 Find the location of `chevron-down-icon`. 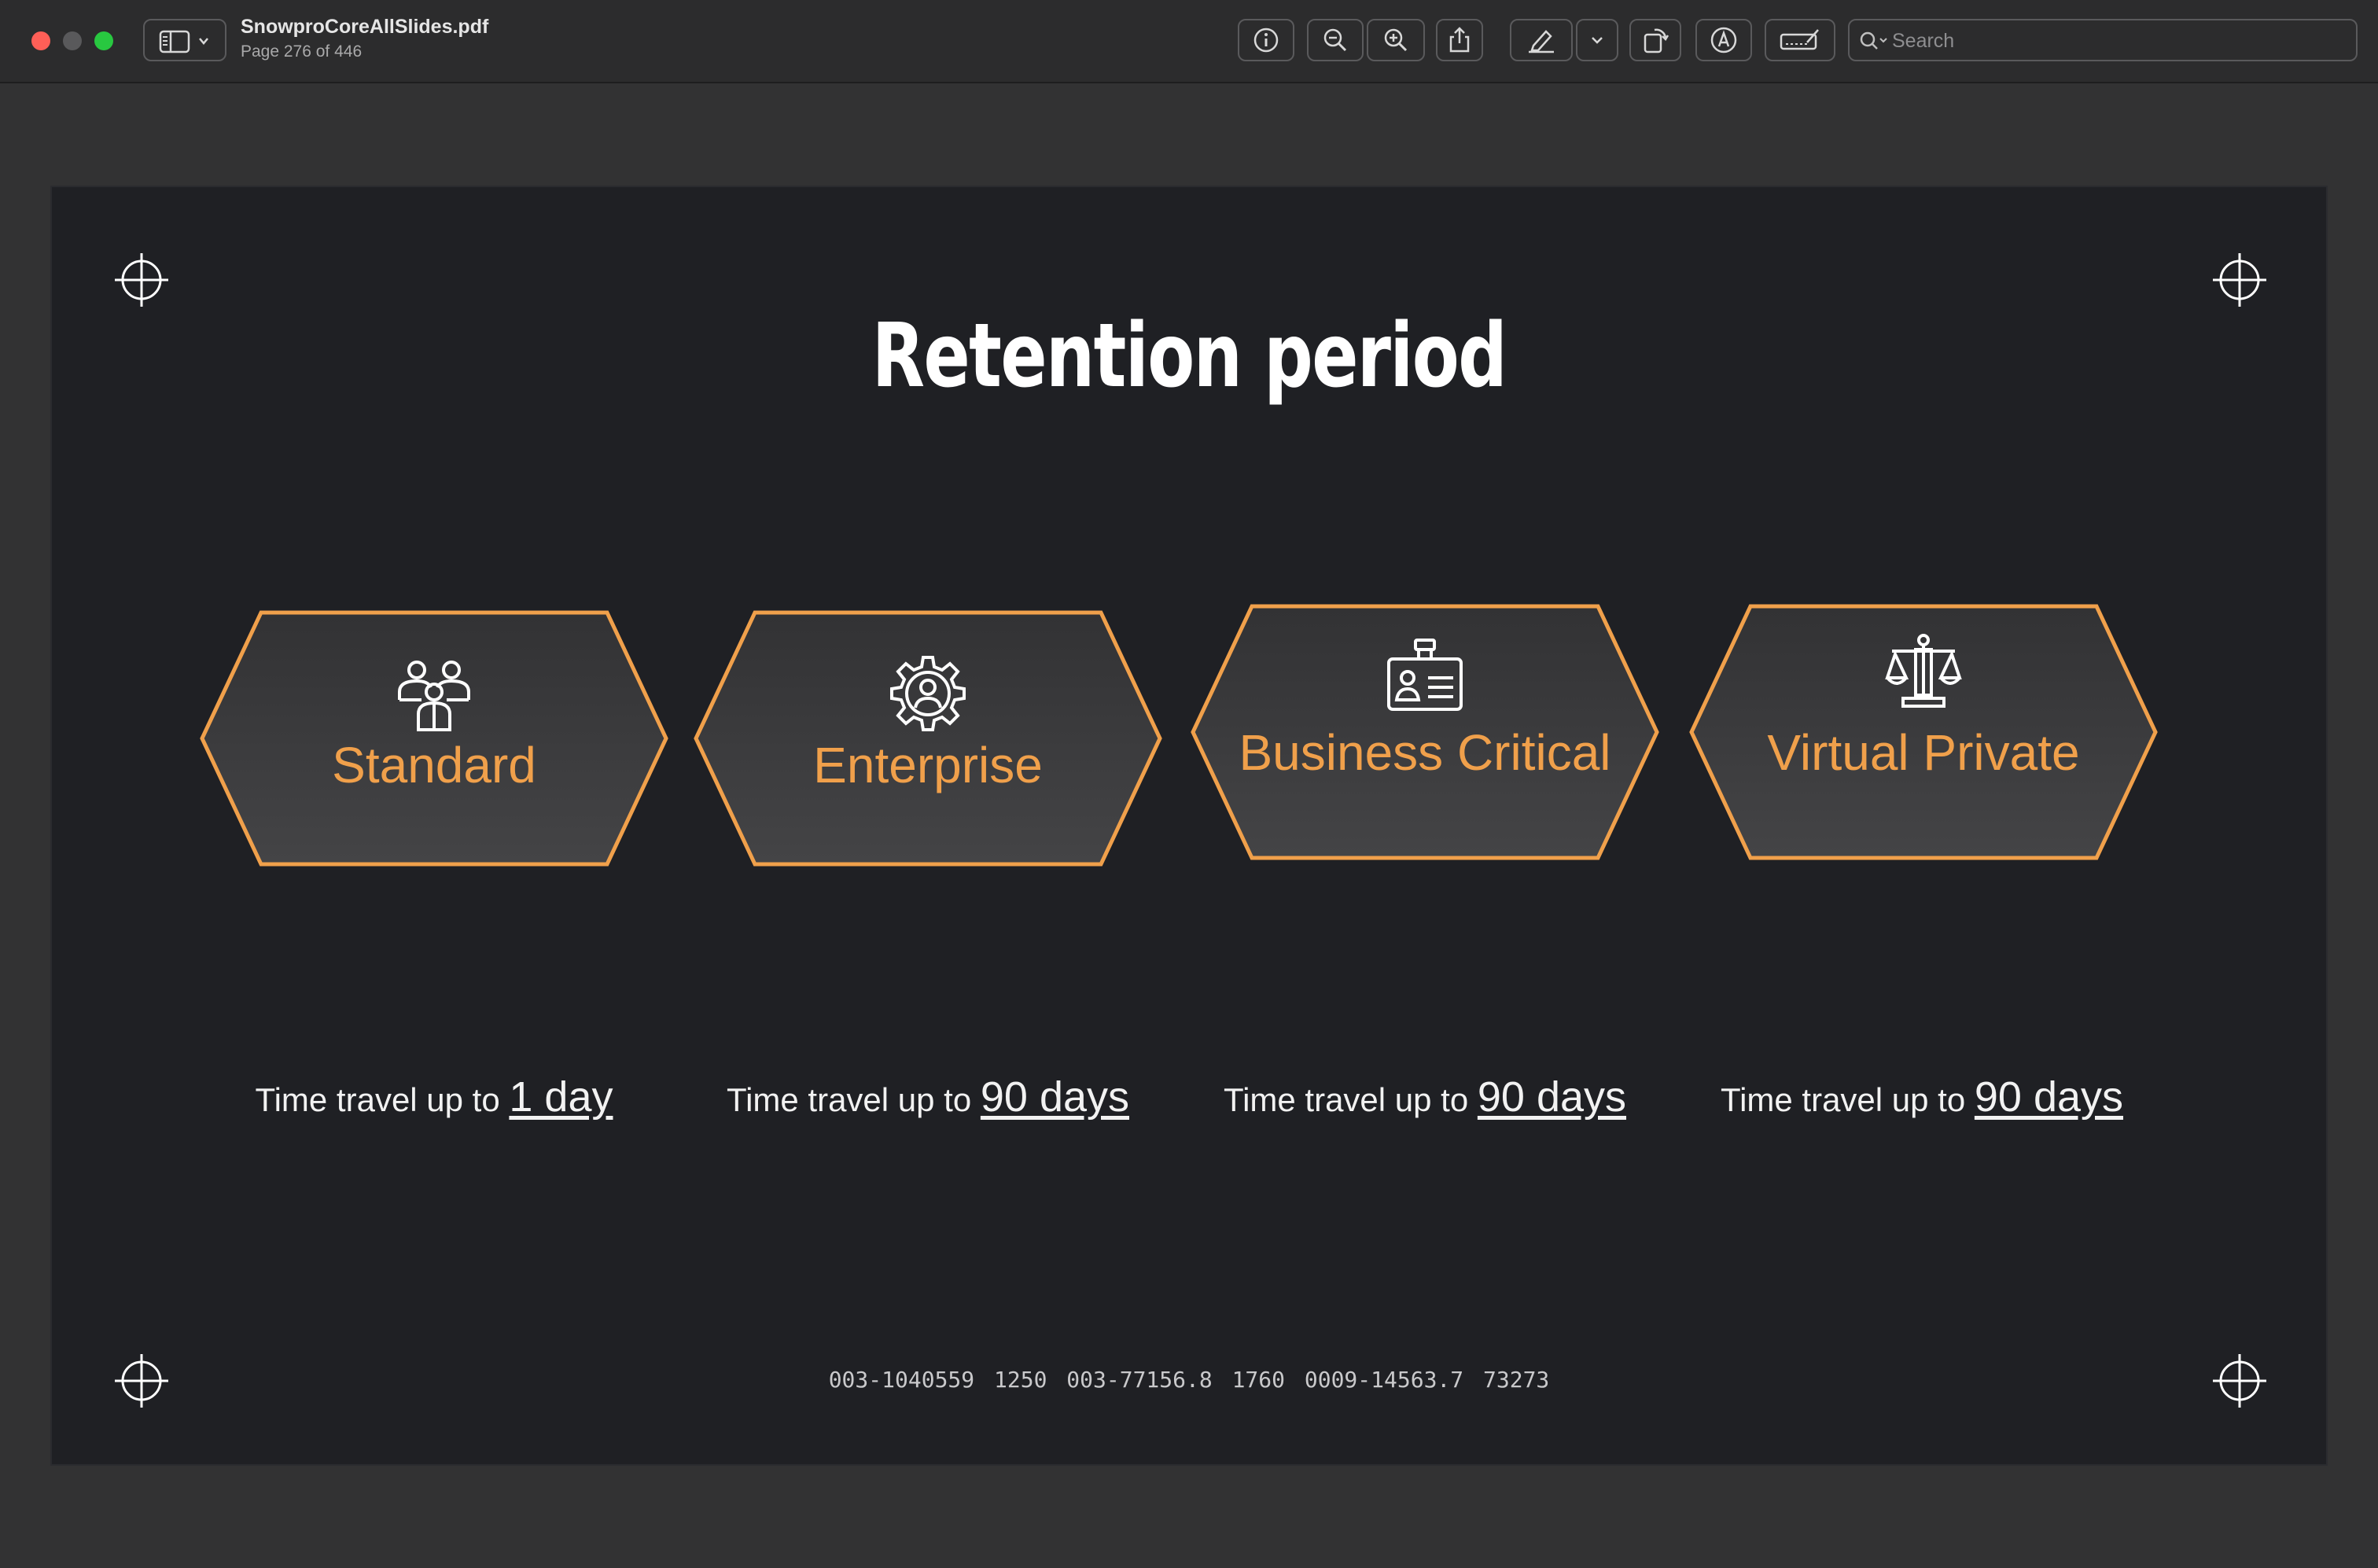

chevron-down-icon is located at coordinates (1597, 40).